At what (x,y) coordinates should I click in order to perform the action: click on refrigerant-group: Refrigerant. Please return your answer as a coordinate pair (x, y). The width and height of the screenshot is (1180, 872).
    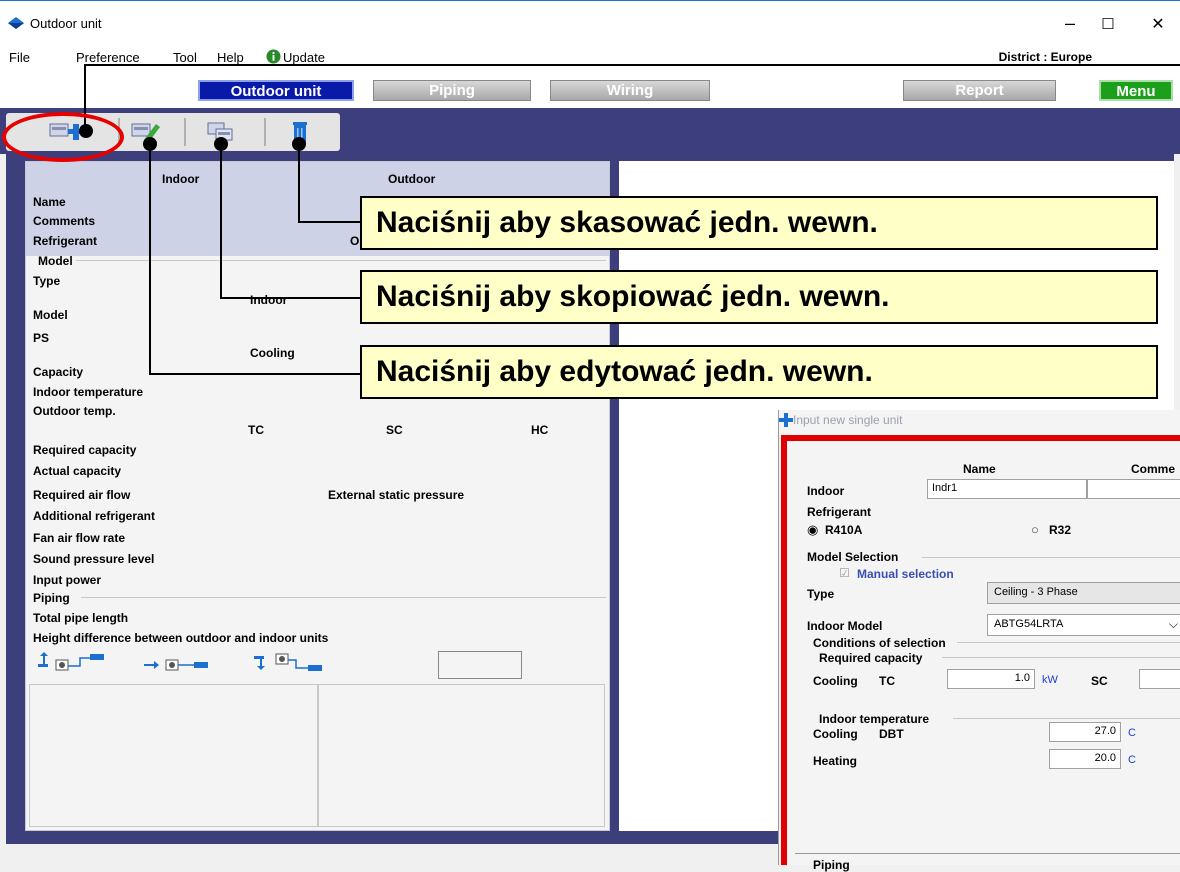
    Looking at the image, I should click on (839, 512).